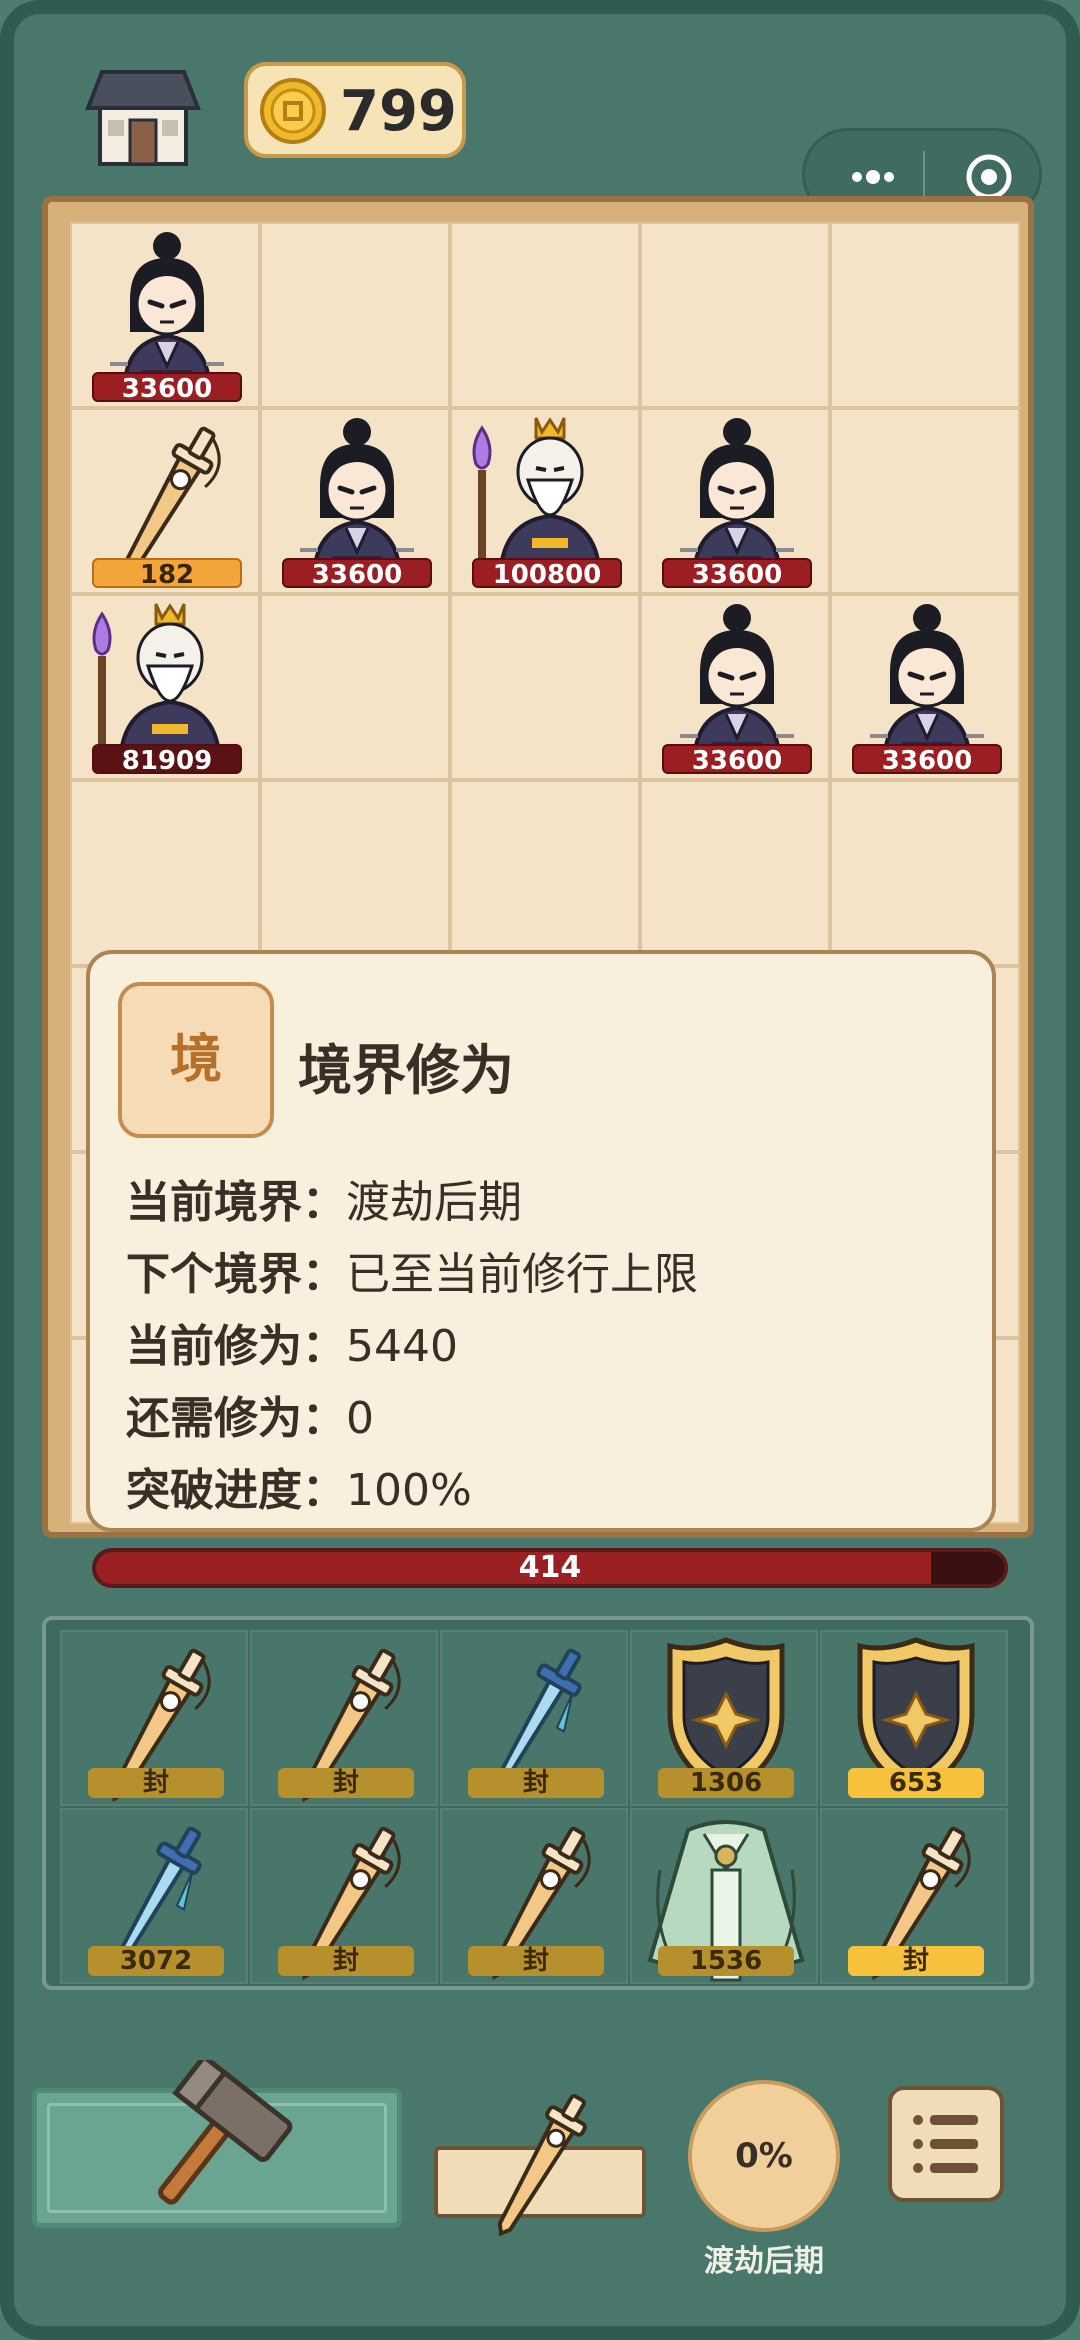 The width and height of the screenshot is (1080, 2340). I want to click on piece-power-label: 100800, so click(547, 574).